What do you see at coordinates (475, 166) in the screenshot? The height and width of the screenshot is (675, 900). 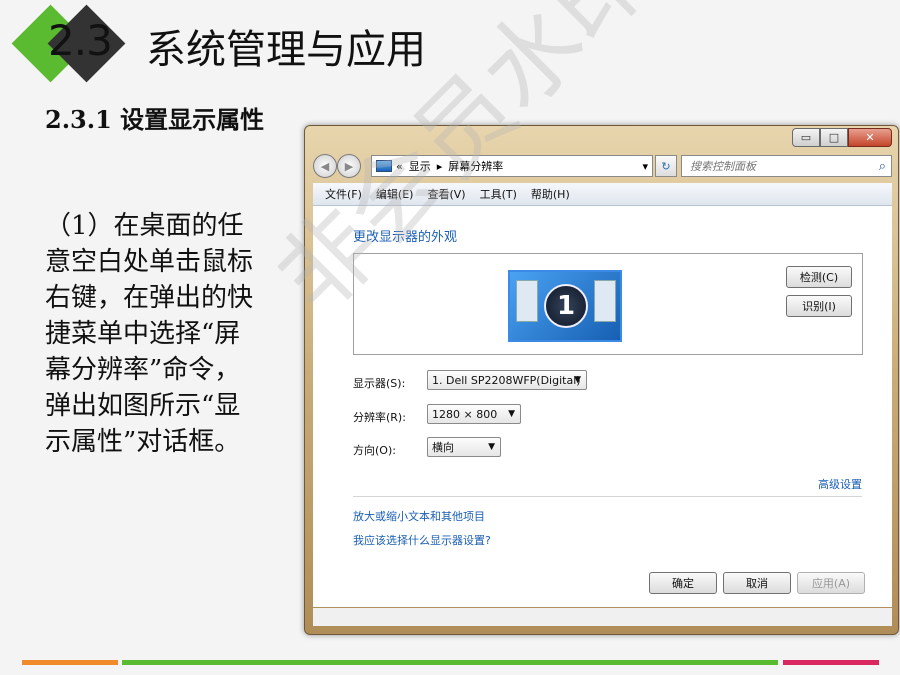 I see `breadcrumb-screen-resolution: 屏幕分辨率` at bounding box center [475, 166].